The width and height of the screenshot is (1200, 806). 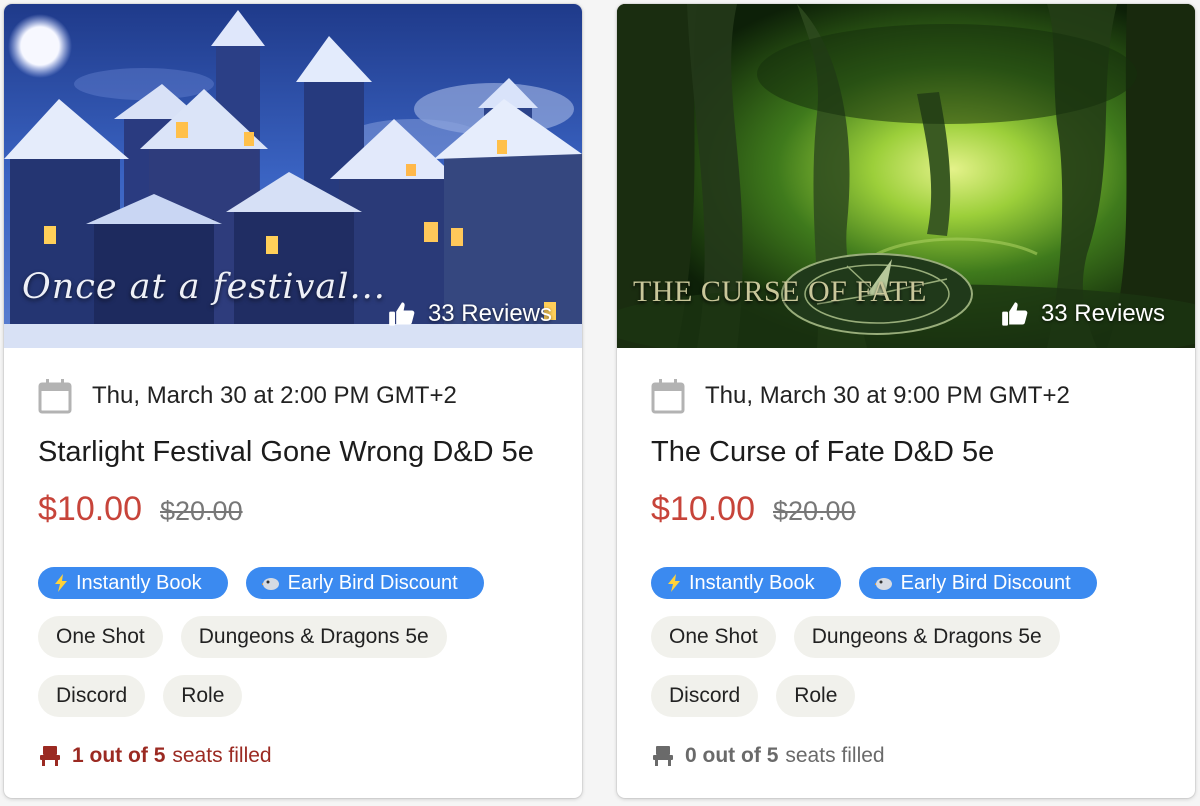 I want to click on game-title: The Curse of Fate D&D 5e, so click(x=822, y=452).